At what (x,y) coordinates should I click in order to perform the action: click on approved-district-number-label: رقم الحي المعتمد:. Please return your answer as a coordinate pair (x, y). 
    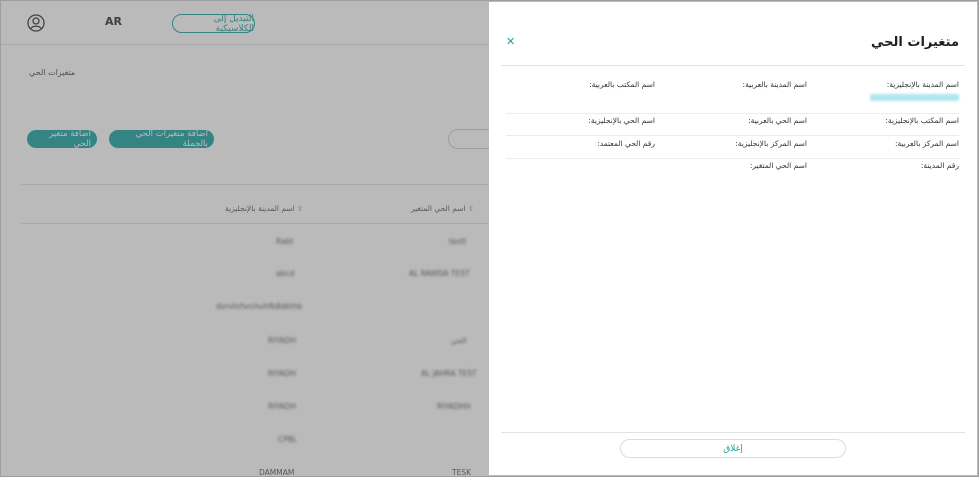
    Looking at the image, I should click on (626, 143).